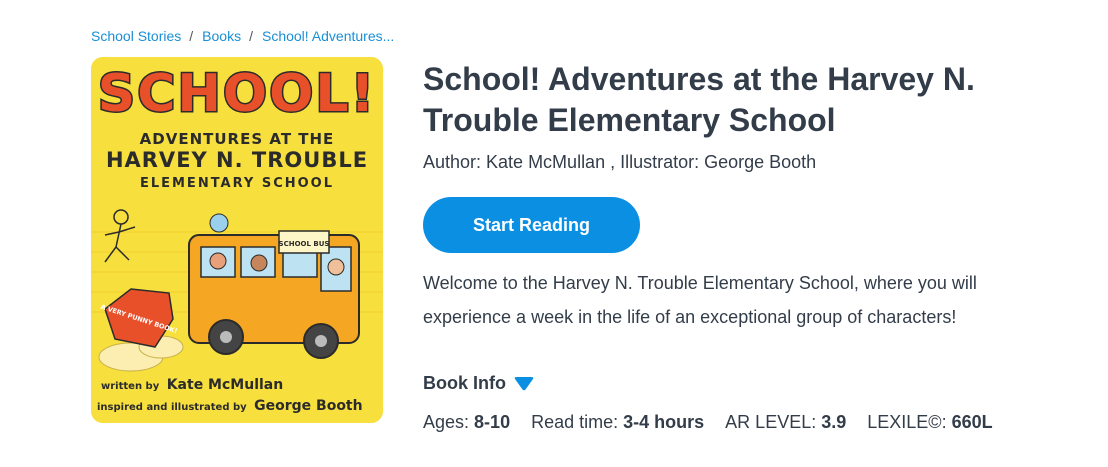  I want to click on book-info-toggle: Book Info, so click(478, 383).